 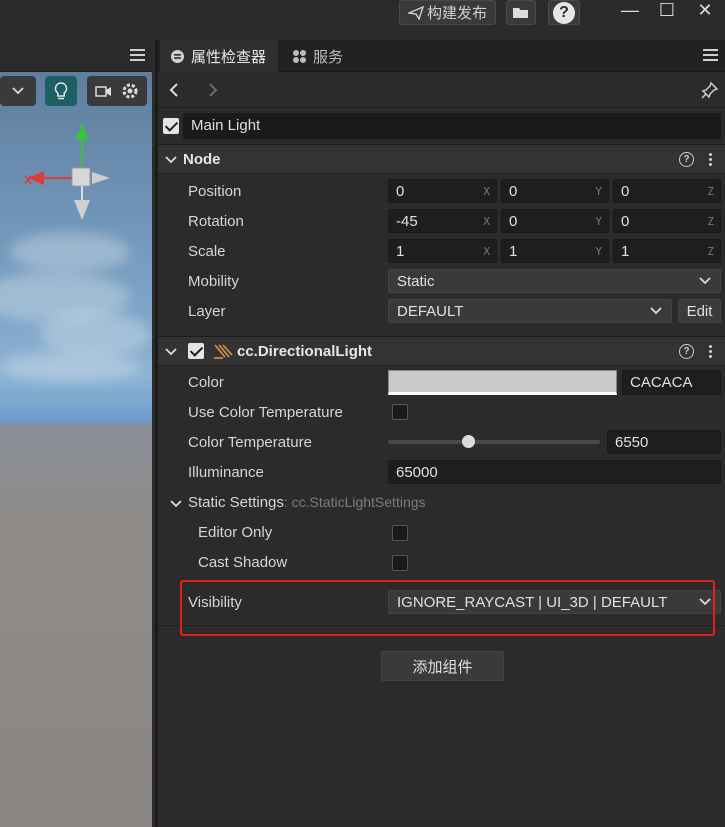 What do you see at coordinates (554, 281) in the screenshot?
I see `mobility-select: Static` at bounding box center [554, 281].